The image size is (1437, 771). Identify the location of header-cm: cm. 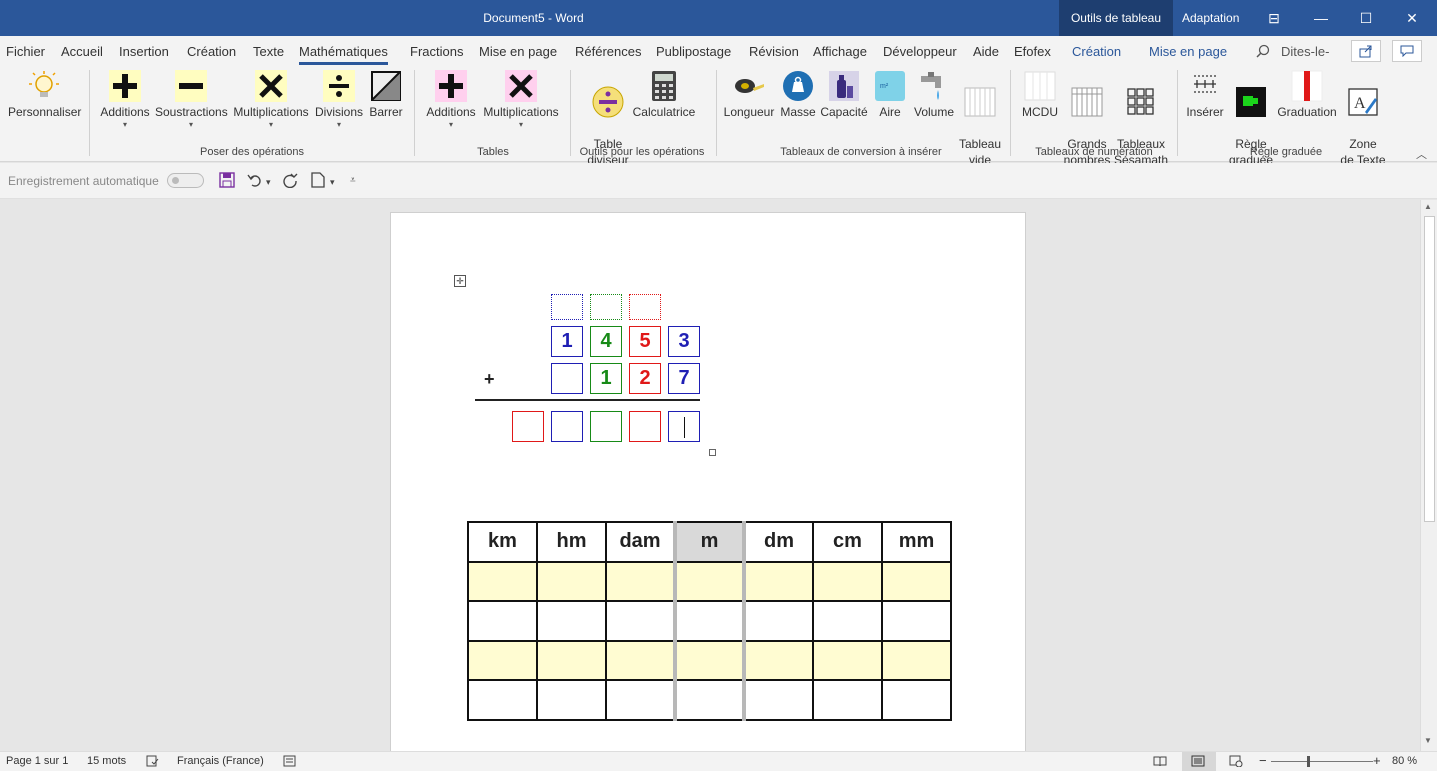
(847, 542).